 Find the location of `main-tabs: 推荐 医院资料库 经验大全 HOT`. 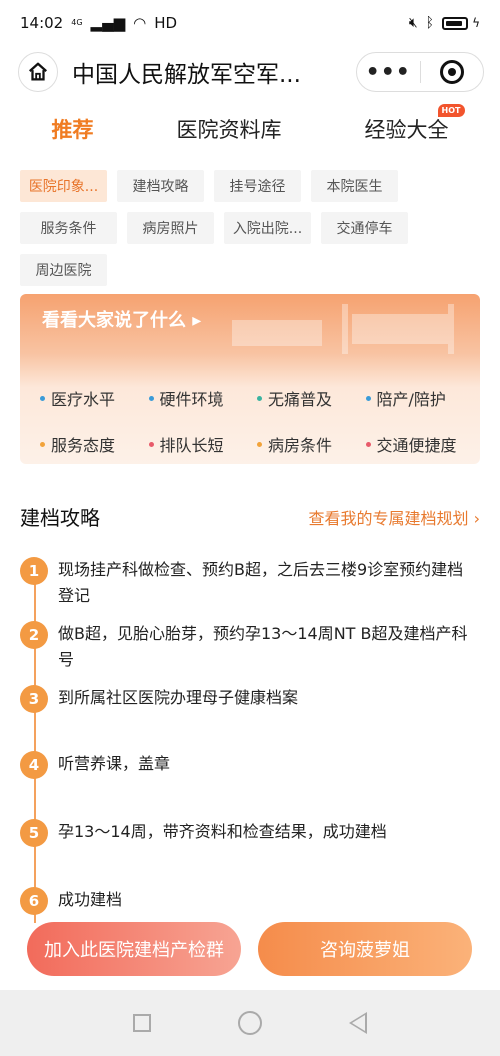

main-tabs: 推荐 医院资料库 经验大全 HOT is located at coordinates (250, 129).